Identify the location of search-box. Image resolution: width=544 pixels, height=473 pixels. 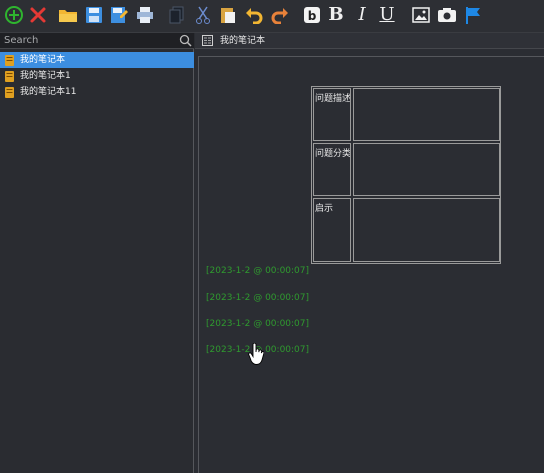
(97, 41).